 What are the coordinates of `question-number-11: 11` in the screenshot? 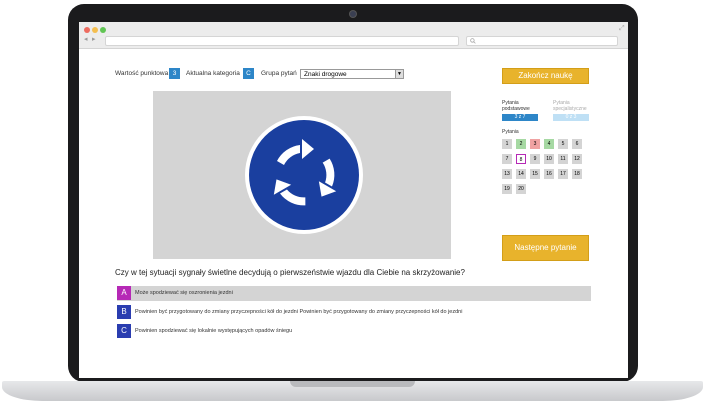 It's located at (563, 159).